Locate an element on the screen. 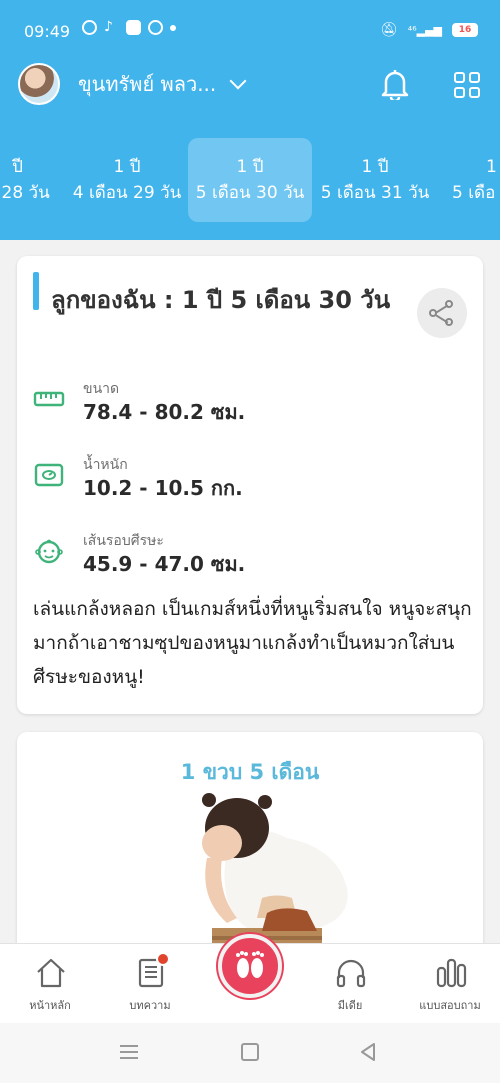  age-tab-days: 4 เดือน 29 วัน is located at coordinates (127, 193).